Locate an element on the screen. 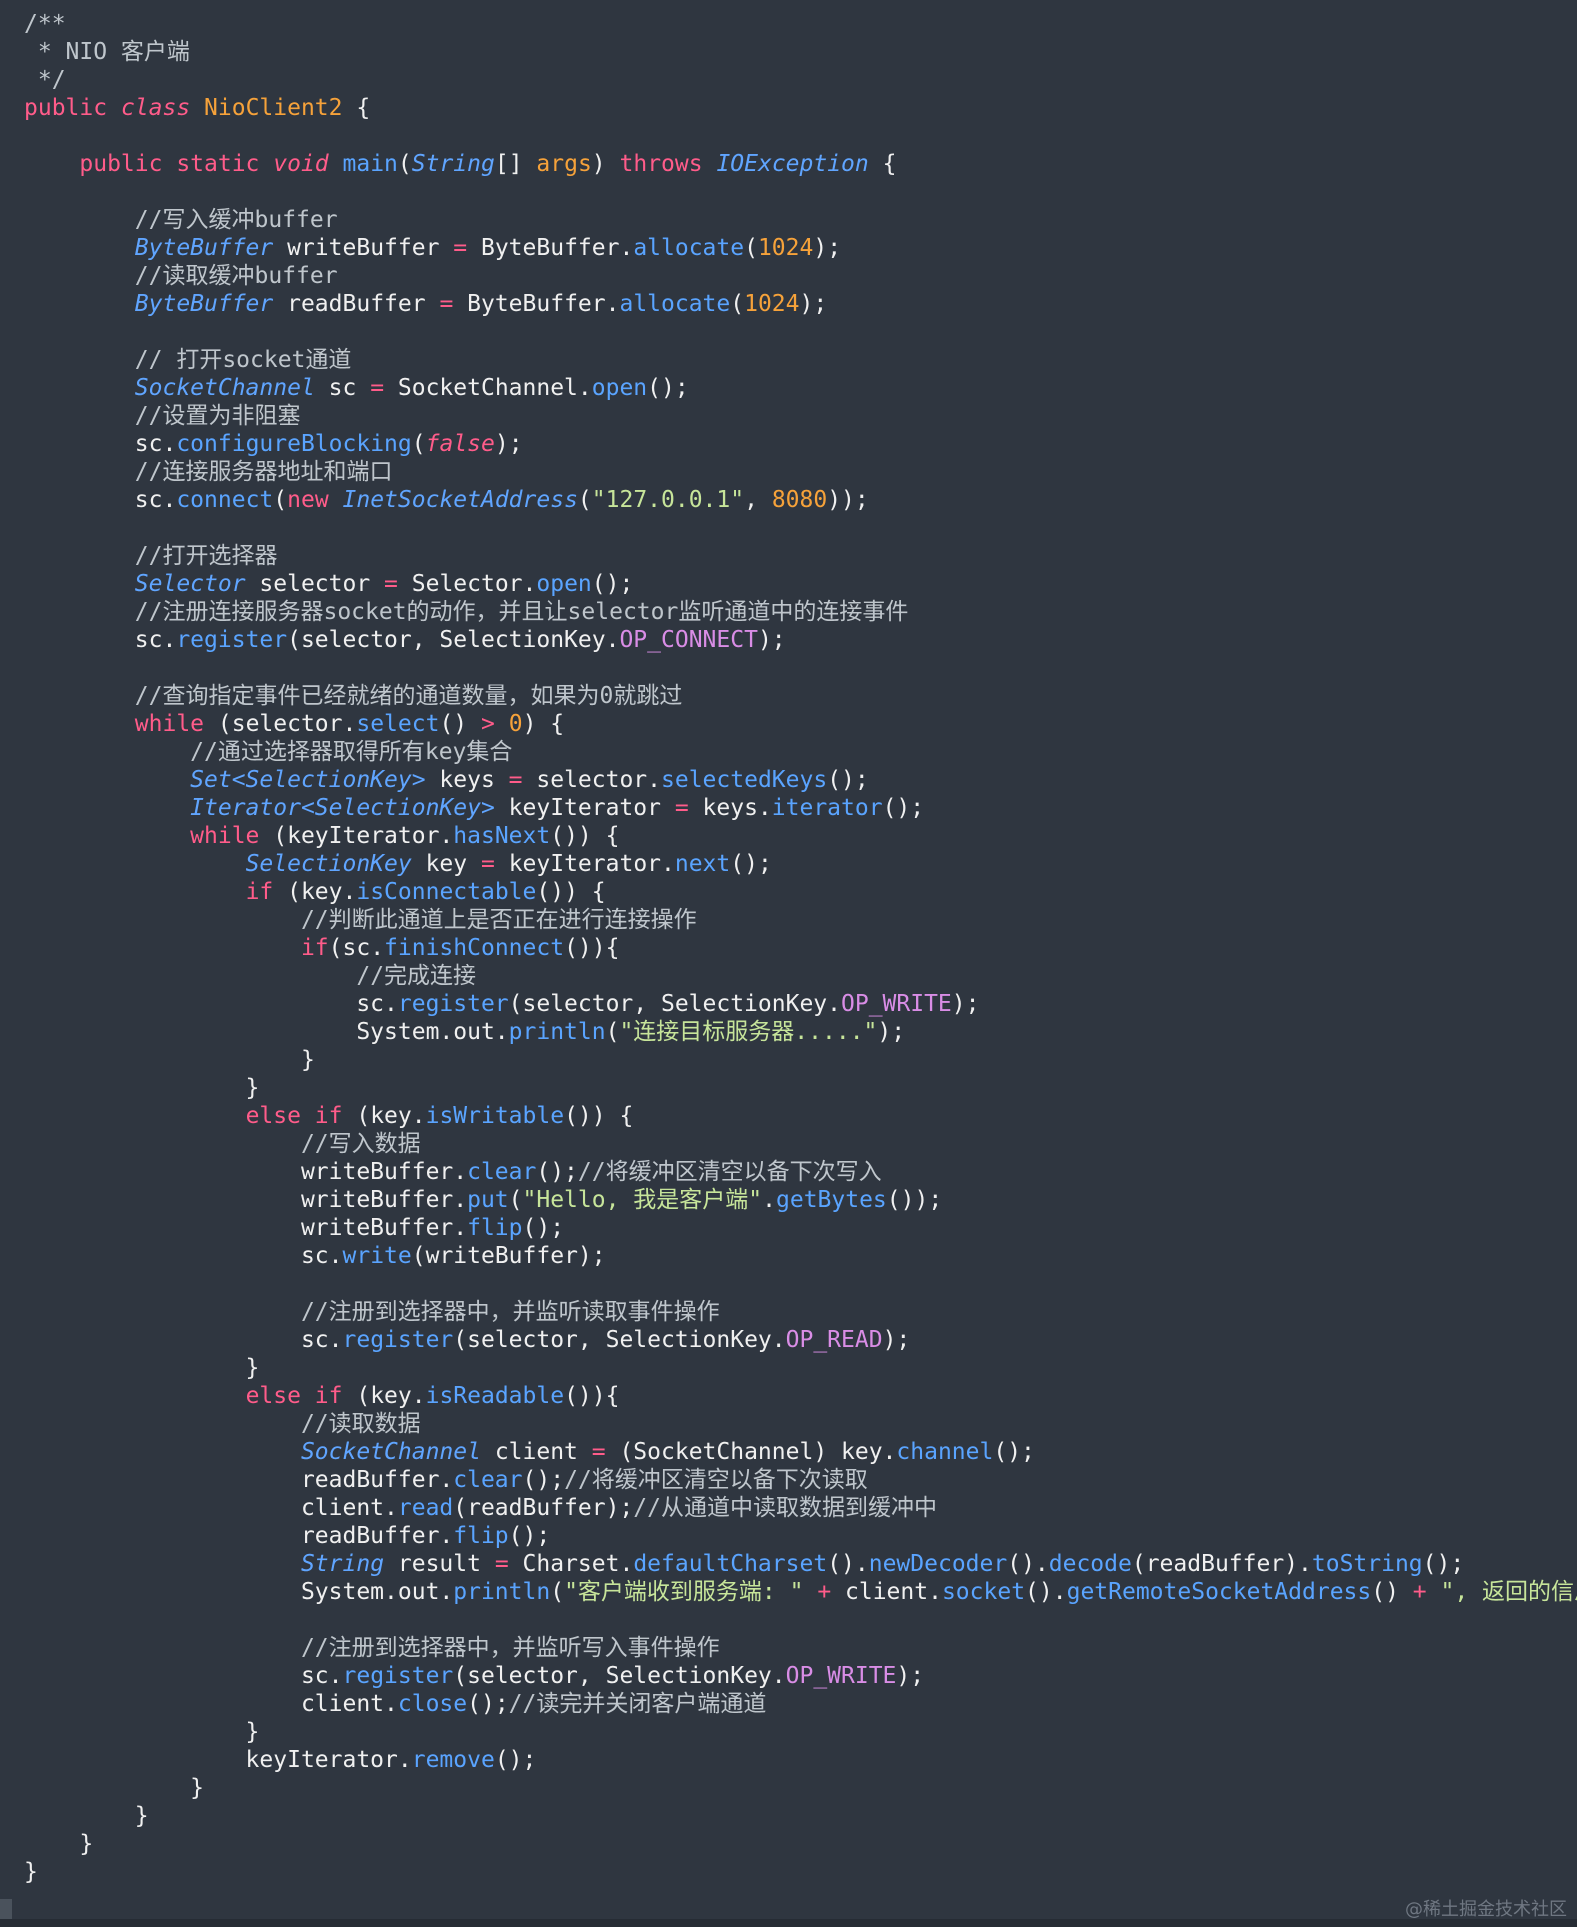 The width and height of the screenshot is (1577, 1927). code-token: //完成连接 is located at coordinates (416, 976).